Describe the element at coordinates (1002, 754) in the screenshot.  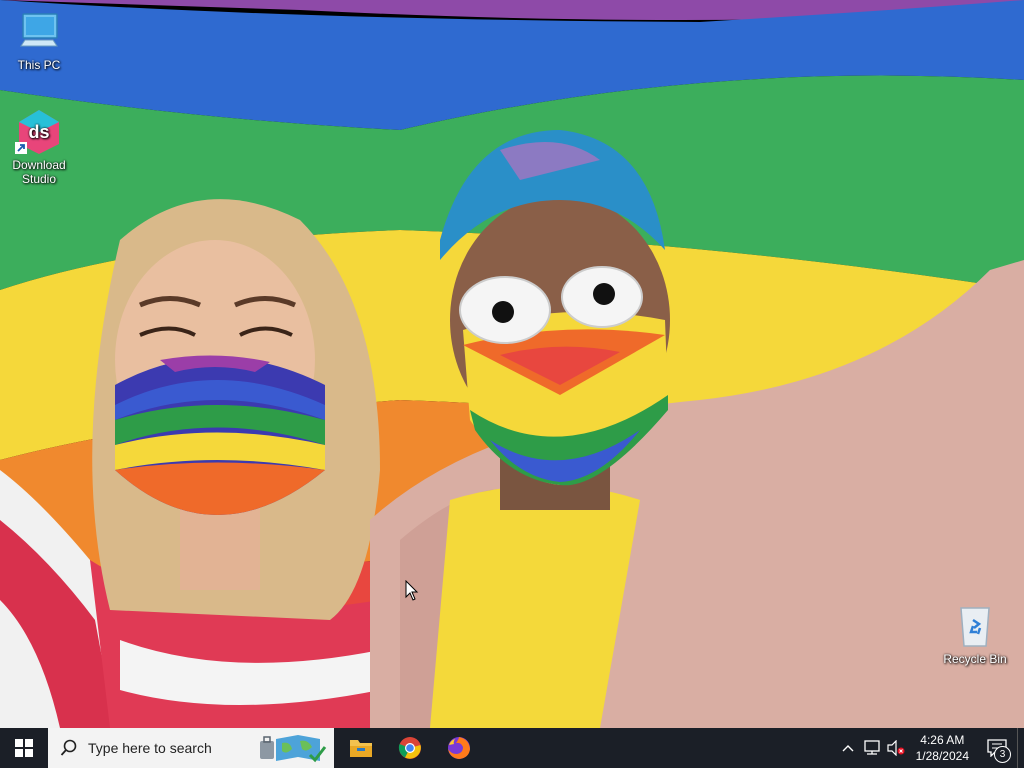
I see `notification-count-badge: 3` at that location.